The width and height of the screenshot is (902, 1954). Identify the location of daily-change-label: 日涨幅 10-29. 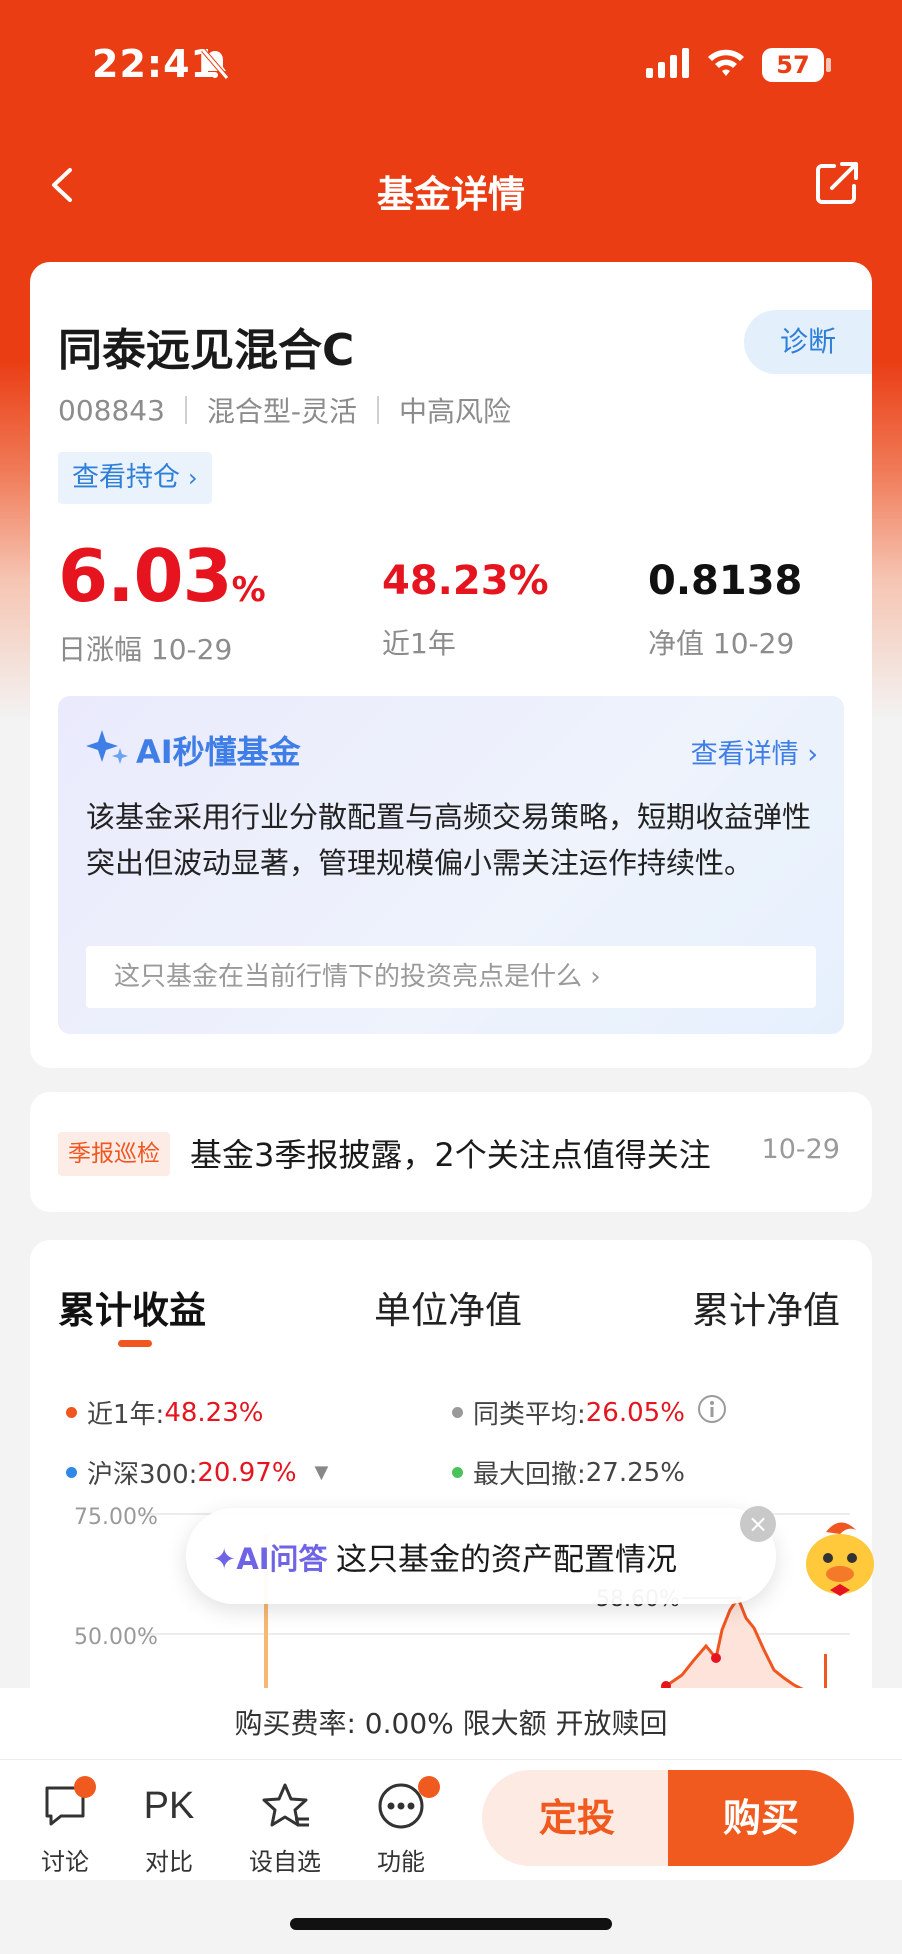
(145, 649).